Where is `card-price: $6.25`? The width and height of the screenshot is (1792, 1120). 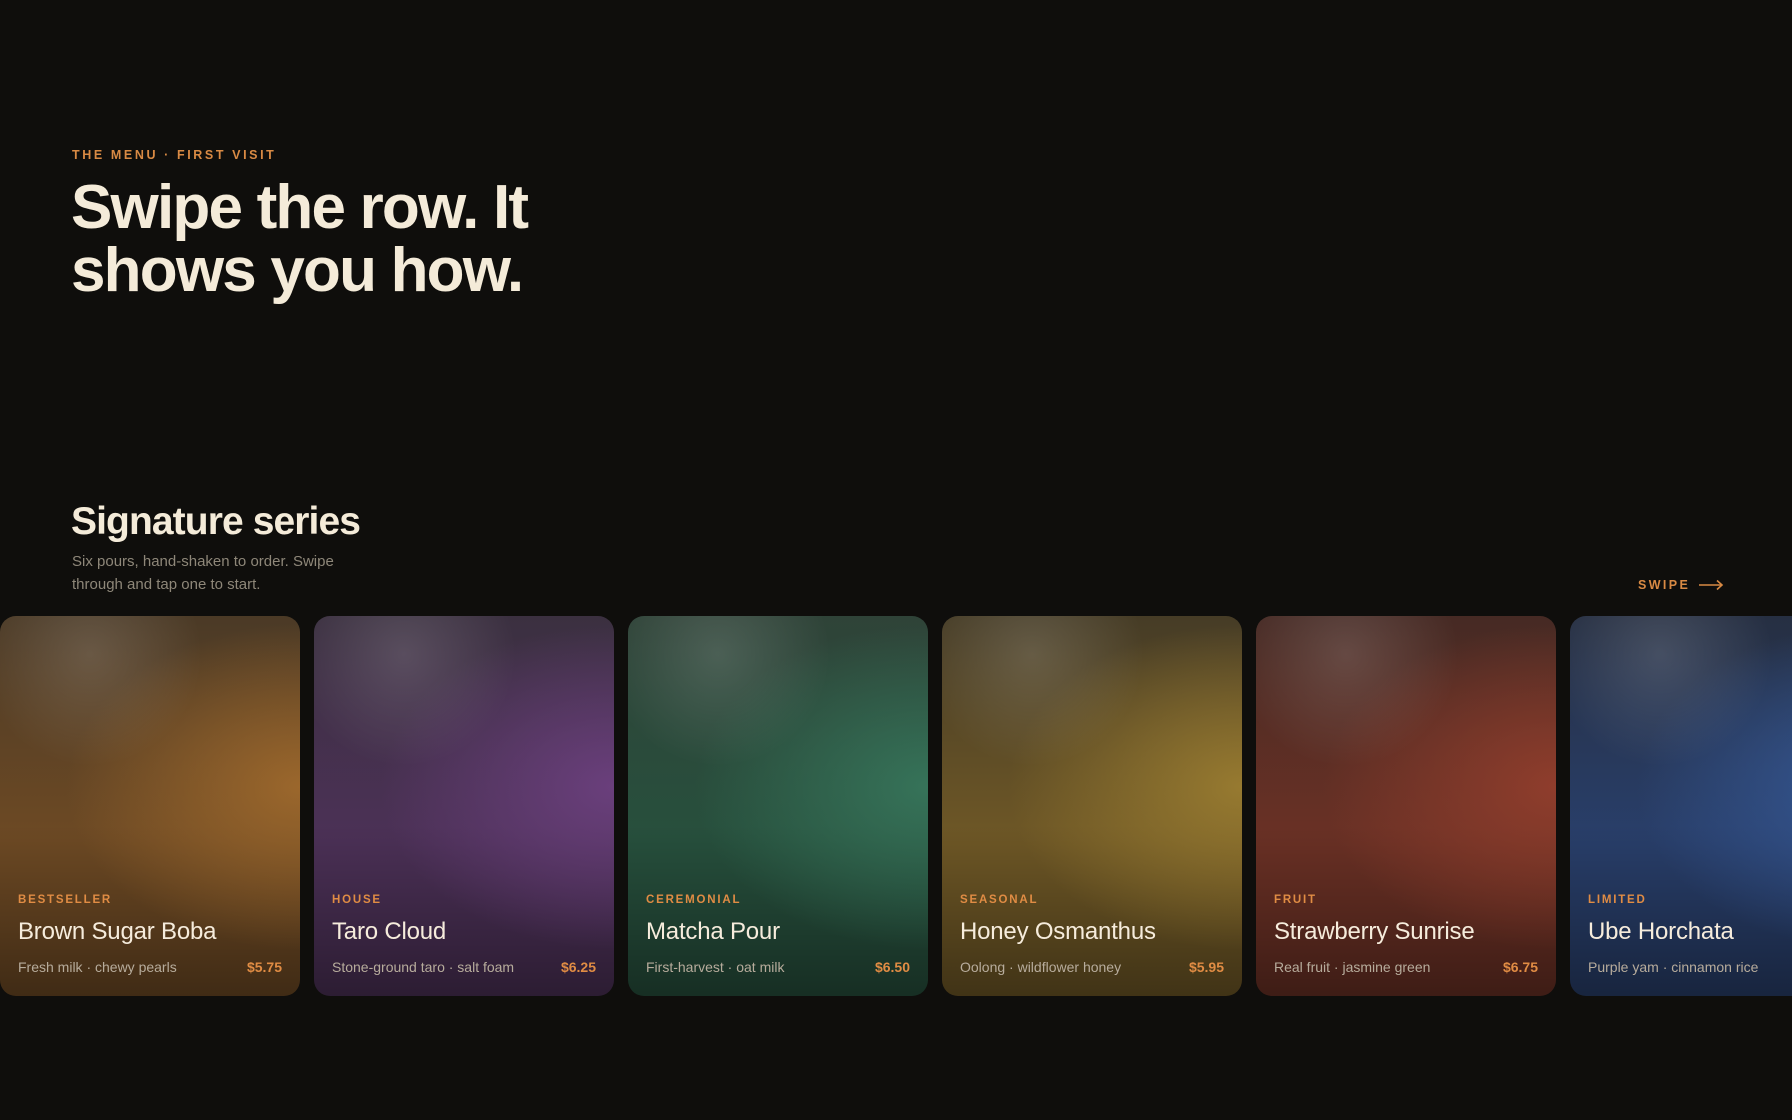 card-price: $6.25 is located at coordinates (578, 967).